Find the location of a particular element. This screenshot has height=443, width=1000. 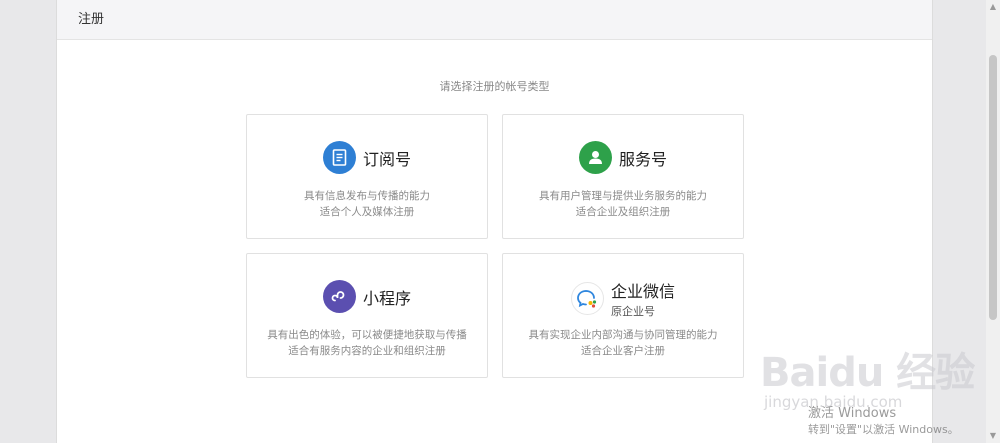

card-audience: 适合有服务内容的企业和组织注册 is located at coordinates (367, 351).